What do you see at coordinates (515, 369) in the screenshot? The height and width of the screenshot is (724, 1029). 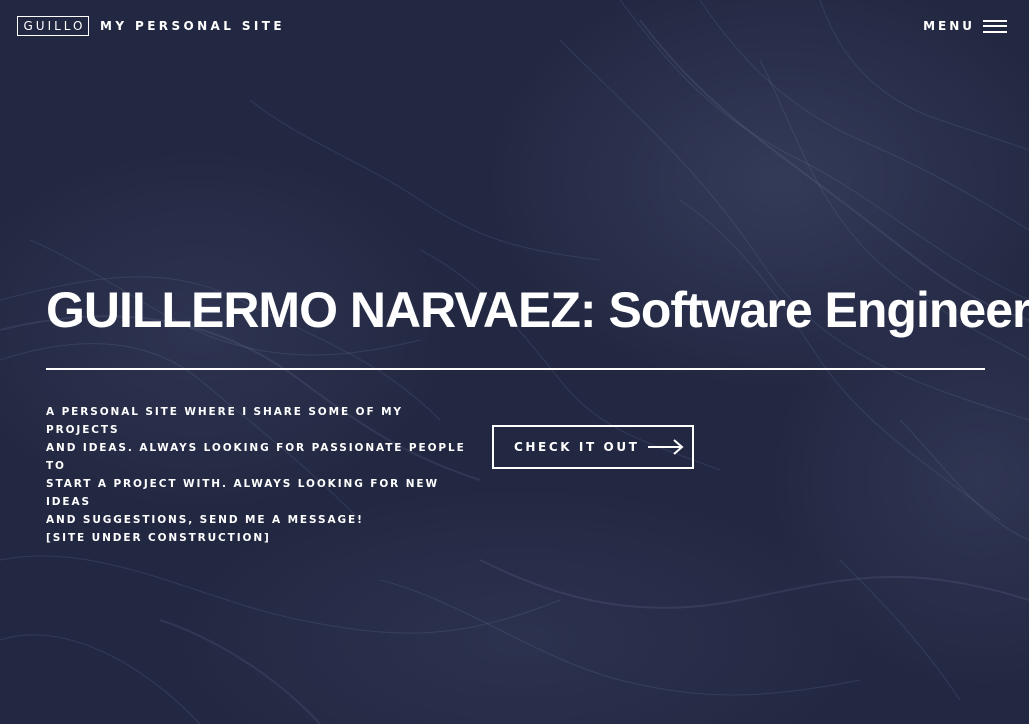 I see `title-divider` at bounding box center [515, 369].